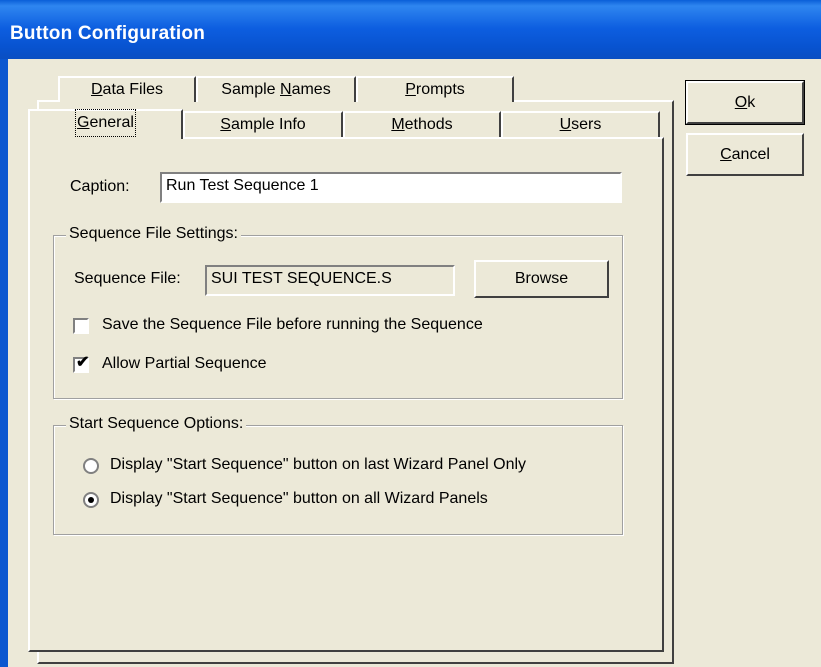 This screenshot has height=667, width=821. What do you see at coordinates (105, 124) in the screenshot?
I see `tab-general: General` at bounding box center [105, 124].